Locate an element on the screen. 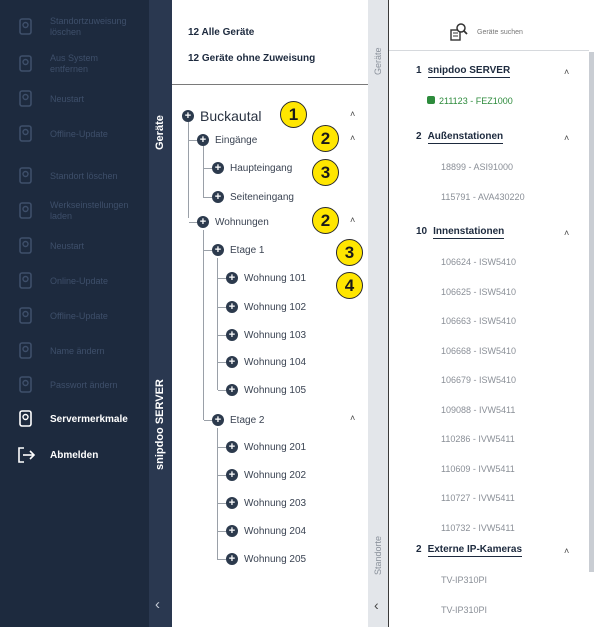 This screenshot has width=603, height=627. tree-node-wohnung-105: + Wohnung 105 is located at coordinates (266, 390).